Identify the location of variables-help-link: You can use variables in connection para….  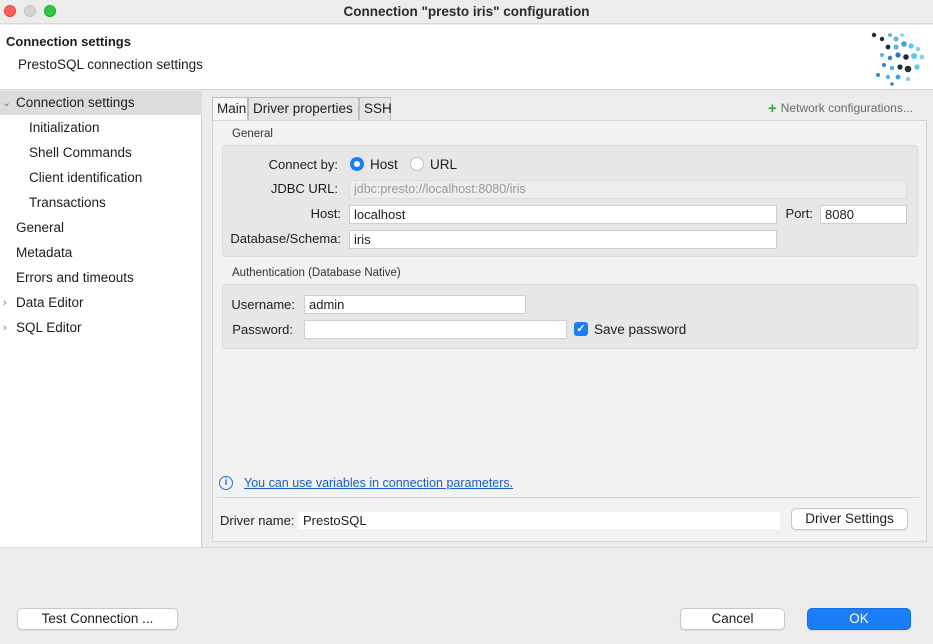
(378, 483).